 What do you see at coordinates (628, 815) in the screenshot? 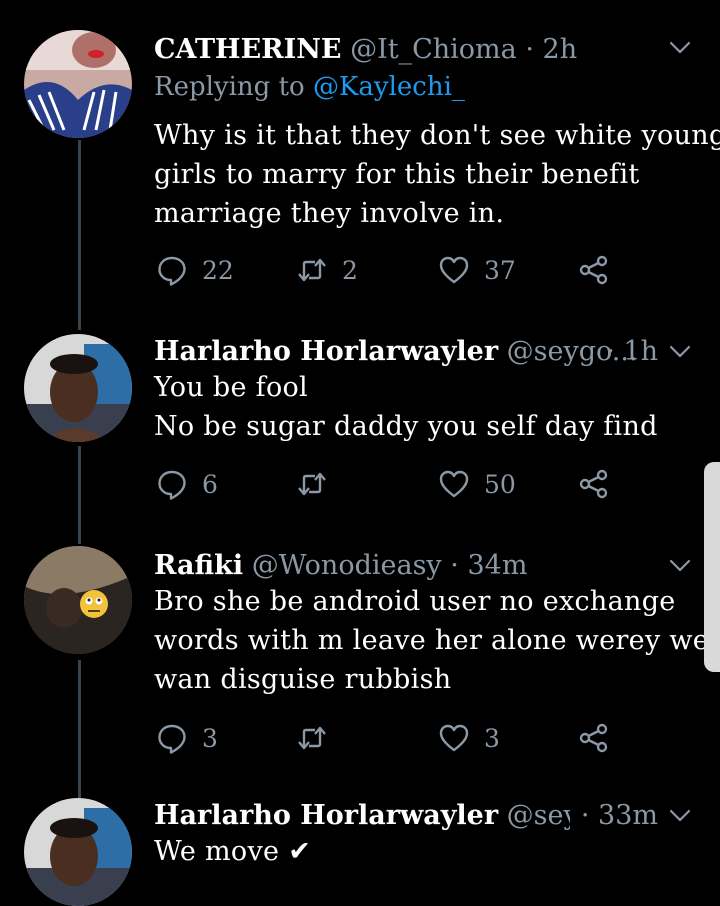
I see `timestamp: 33m` at bounding box center [628, 815].